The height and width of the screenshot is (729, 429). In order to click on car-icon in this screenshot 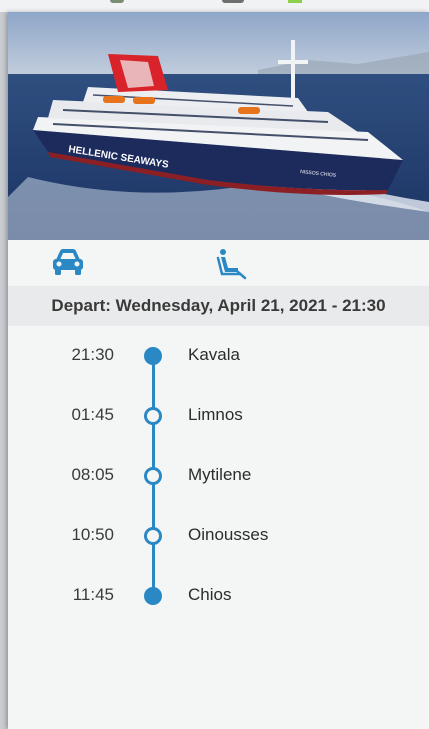, I will do `click(68, 263)`.